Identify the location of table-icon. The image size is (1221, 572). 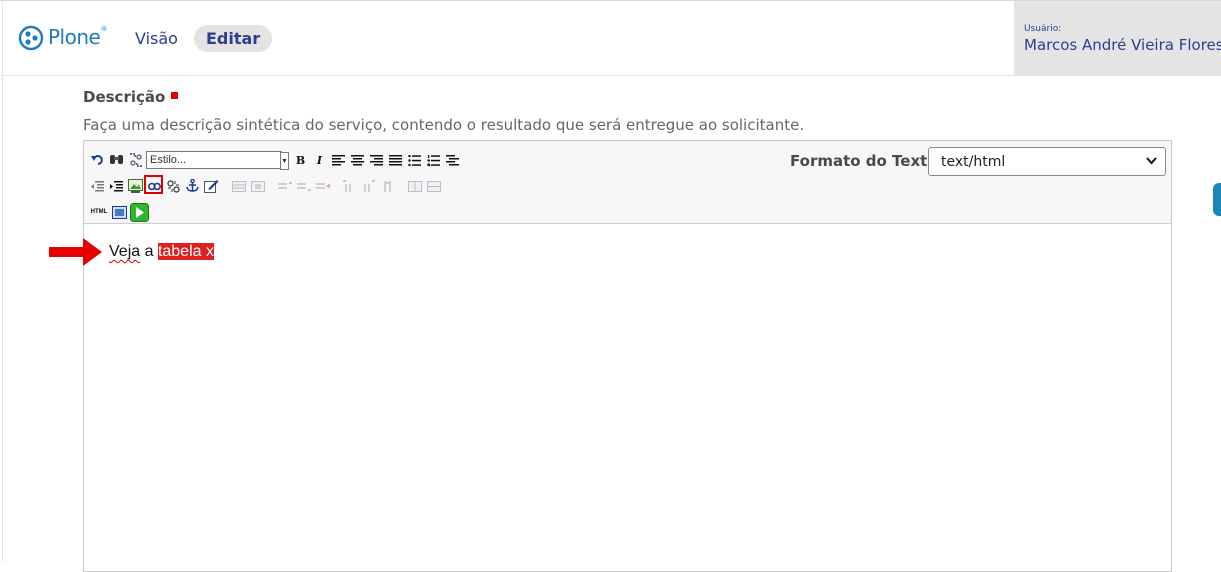
(238, 186).